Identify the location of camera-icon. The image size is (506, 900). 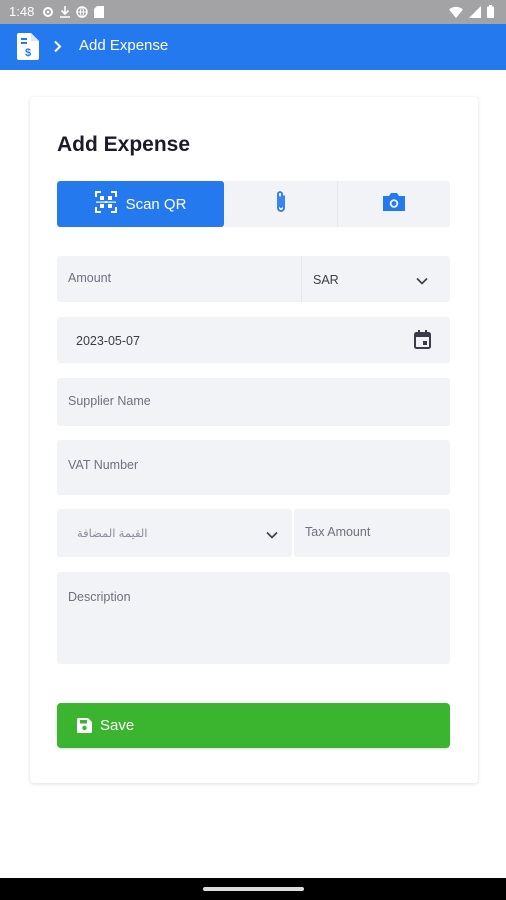
(394, 204).